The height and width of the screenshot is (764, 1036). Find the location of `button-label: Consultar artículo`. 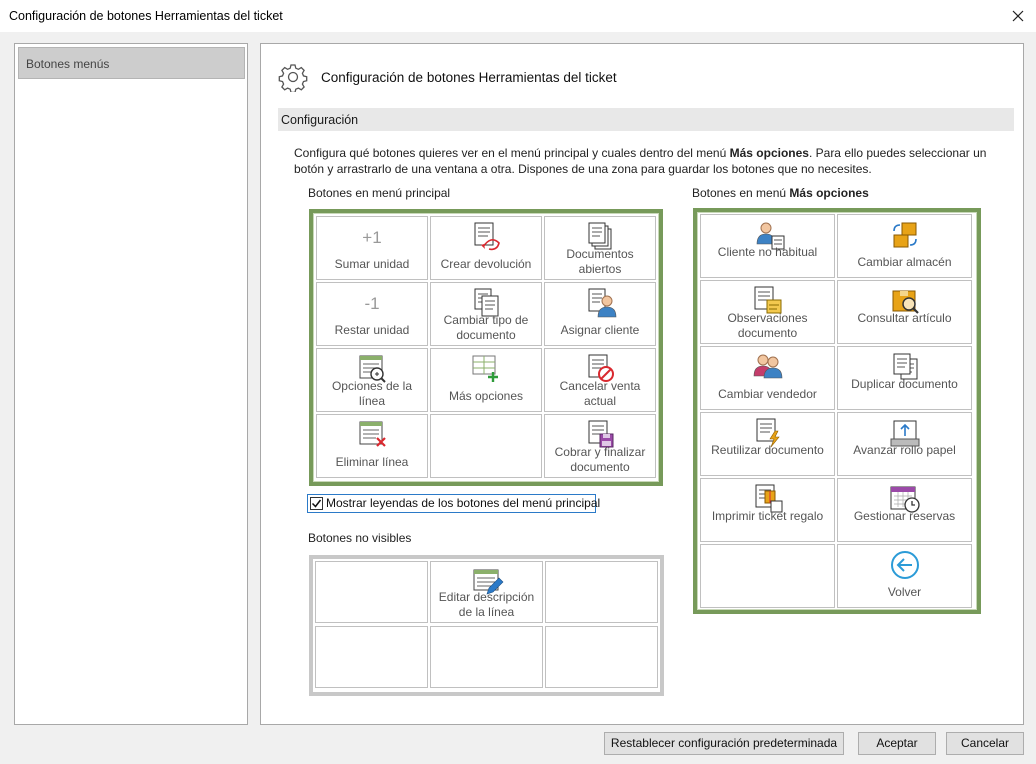

button-label: Consultar artículo is located at coordinates (904, 318).